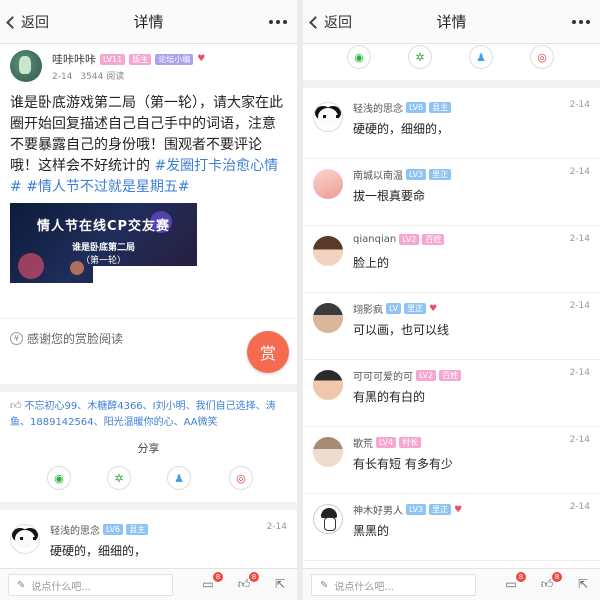  I want to click on image-title: 情人节在线CP交友赛, so click(103, 226).